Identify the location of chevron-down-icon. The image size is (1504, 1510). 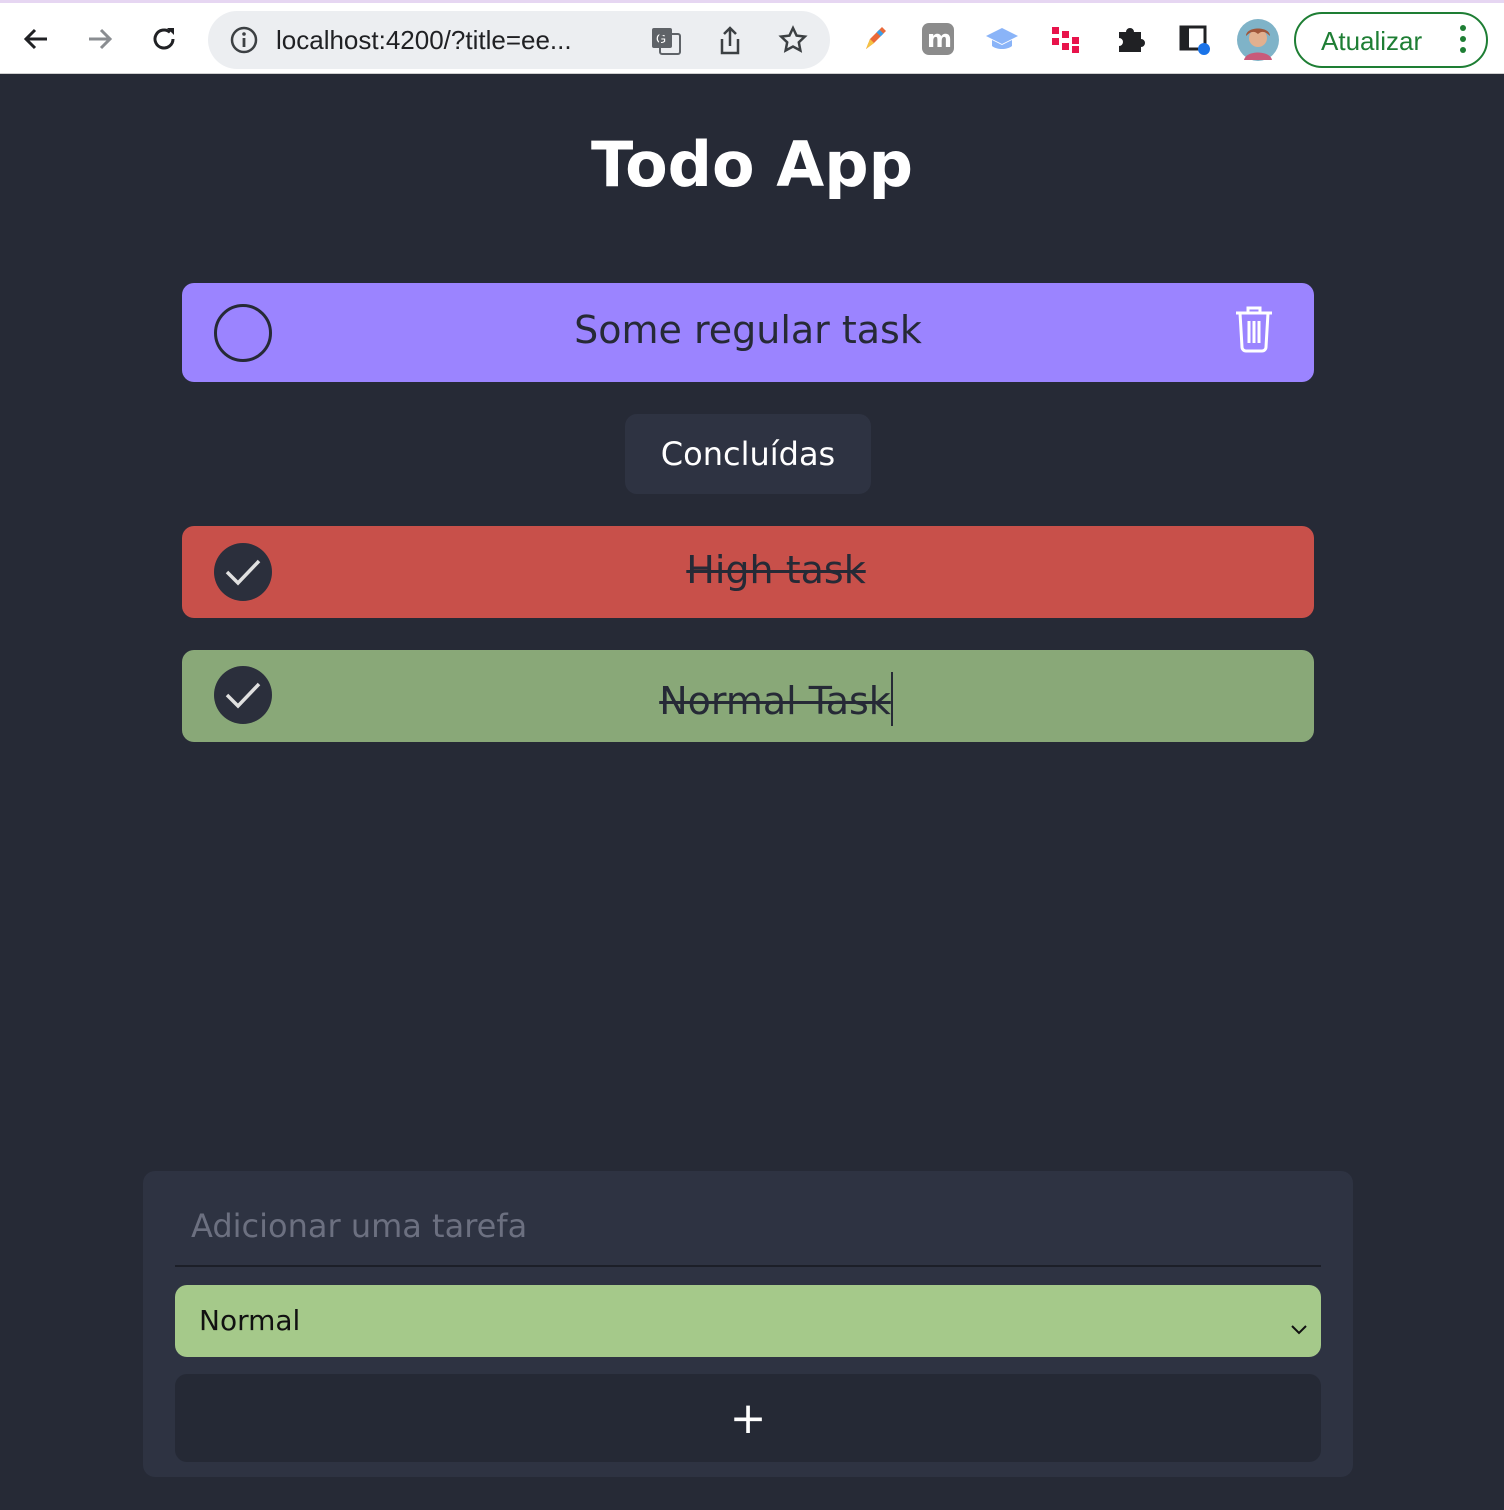
(1299, 1327).